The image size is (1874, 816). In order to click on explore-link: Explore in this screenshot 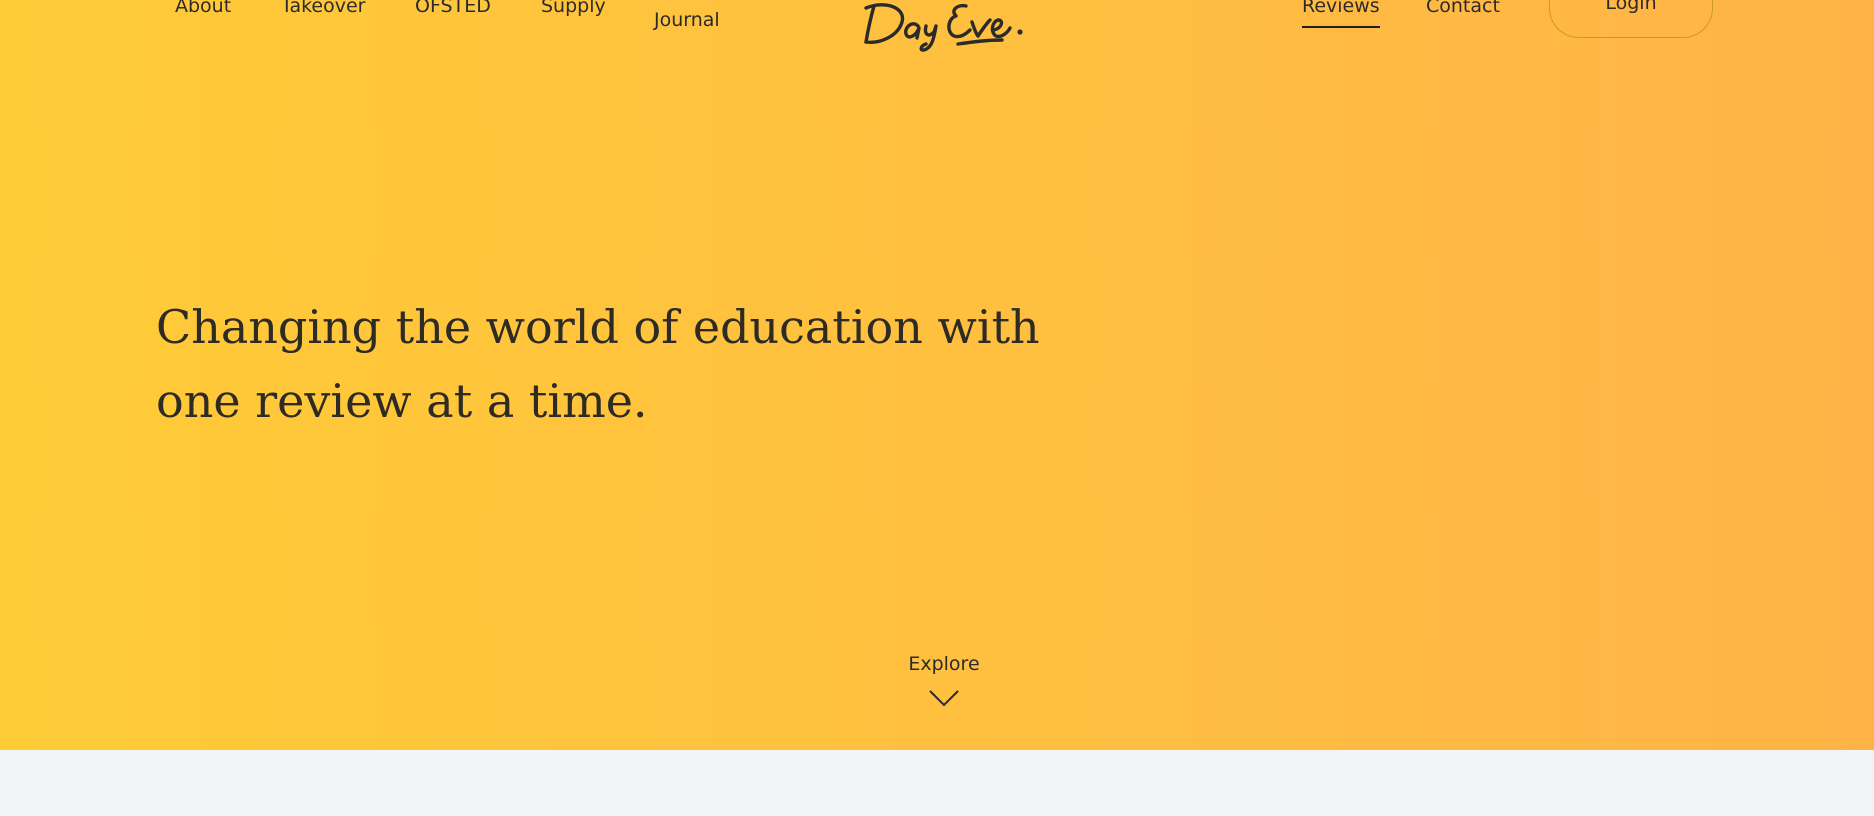, I will do `click(944, 680)`.